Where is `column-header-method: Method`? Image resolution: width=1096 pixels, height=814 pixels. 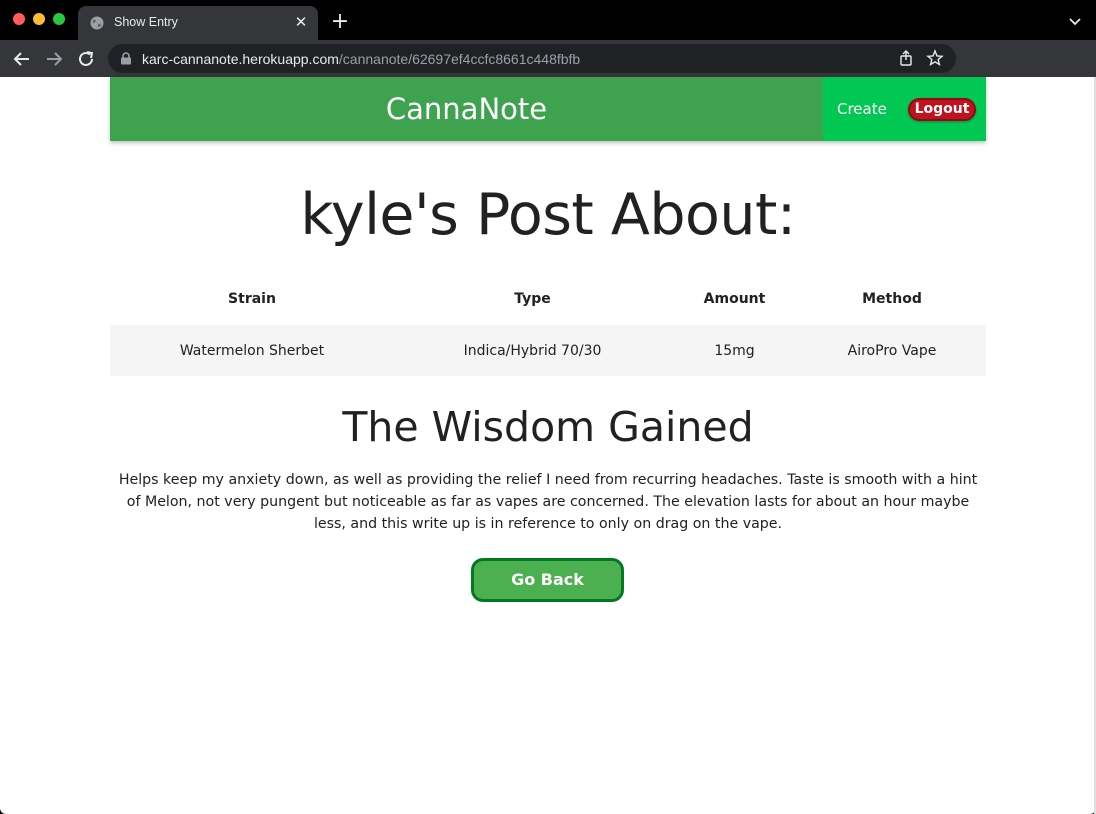
column-header-method: Method is located at coordinates (892, 299).